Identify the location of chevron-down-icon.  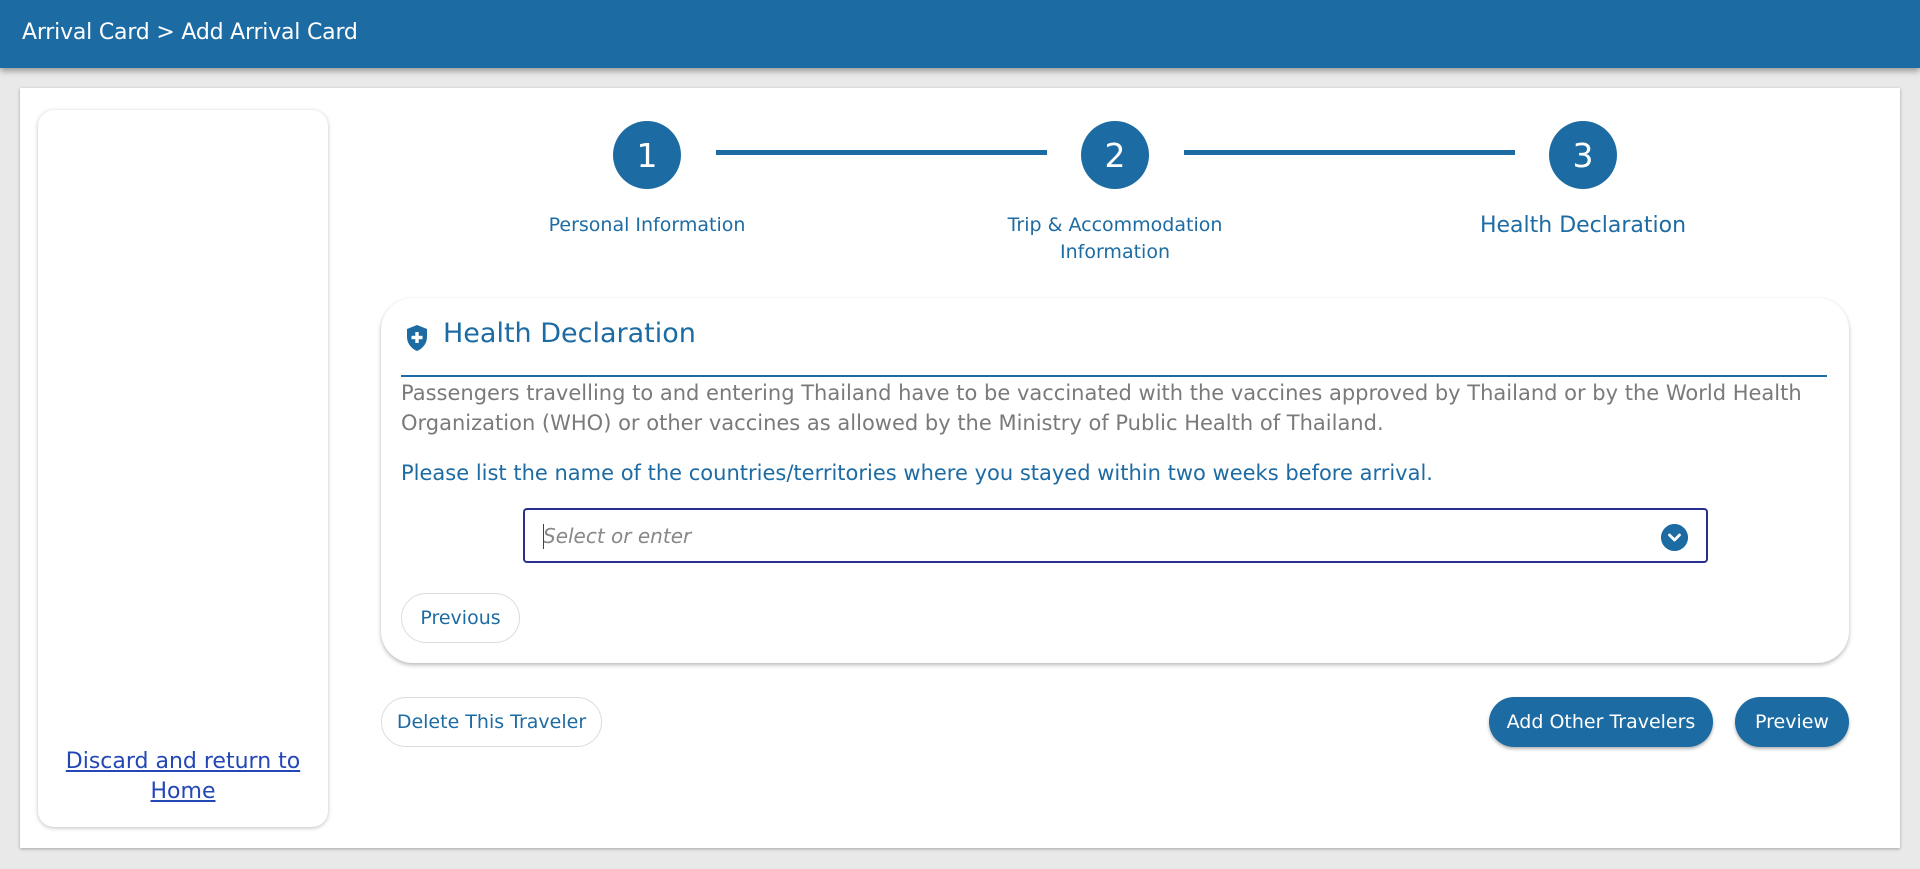
(1674, 537).